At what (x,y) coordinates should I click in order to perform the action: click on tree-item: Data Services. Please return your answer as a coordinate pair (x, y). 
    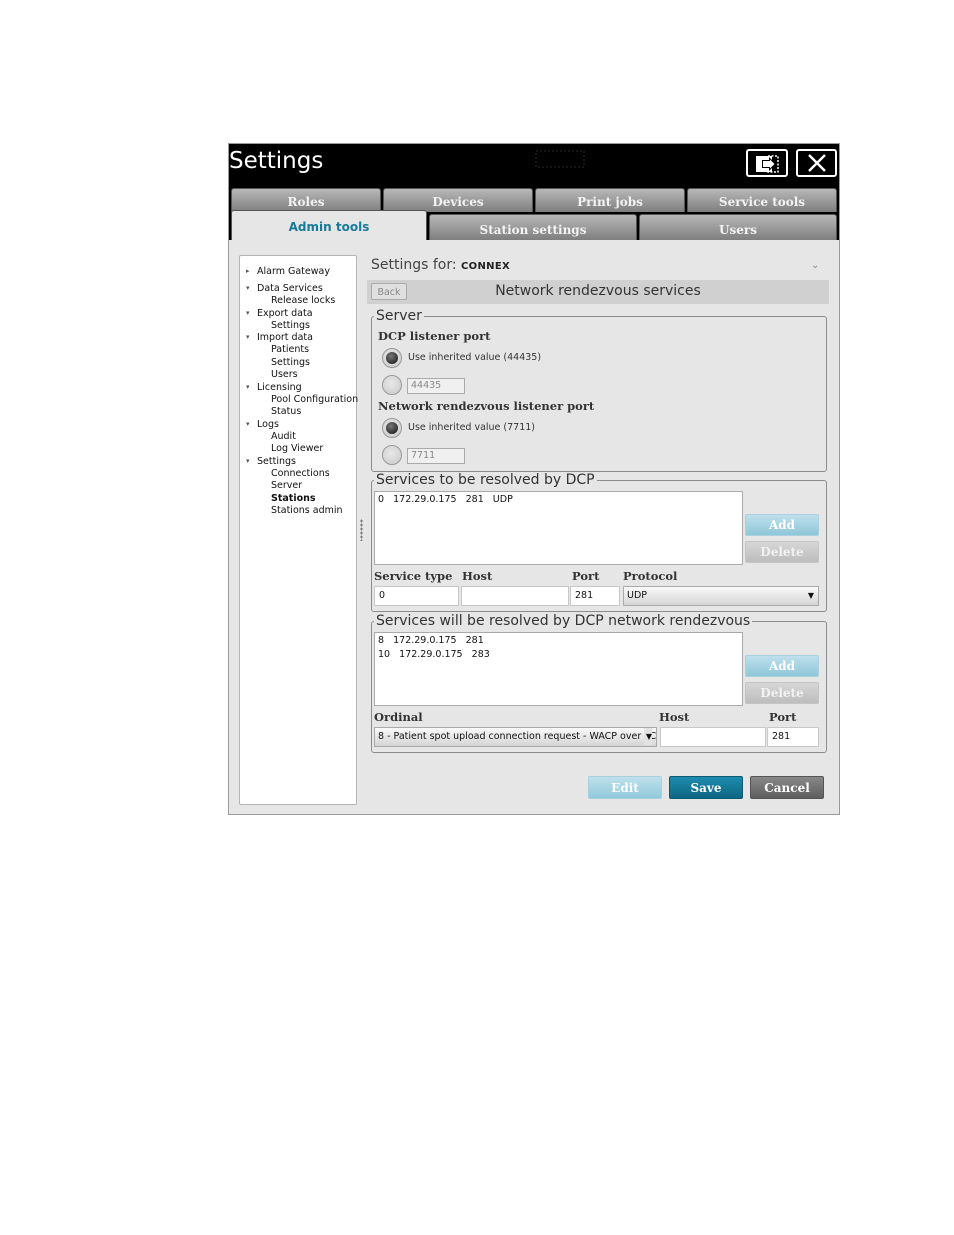
    Looking at the image, I should click on (290, 288).